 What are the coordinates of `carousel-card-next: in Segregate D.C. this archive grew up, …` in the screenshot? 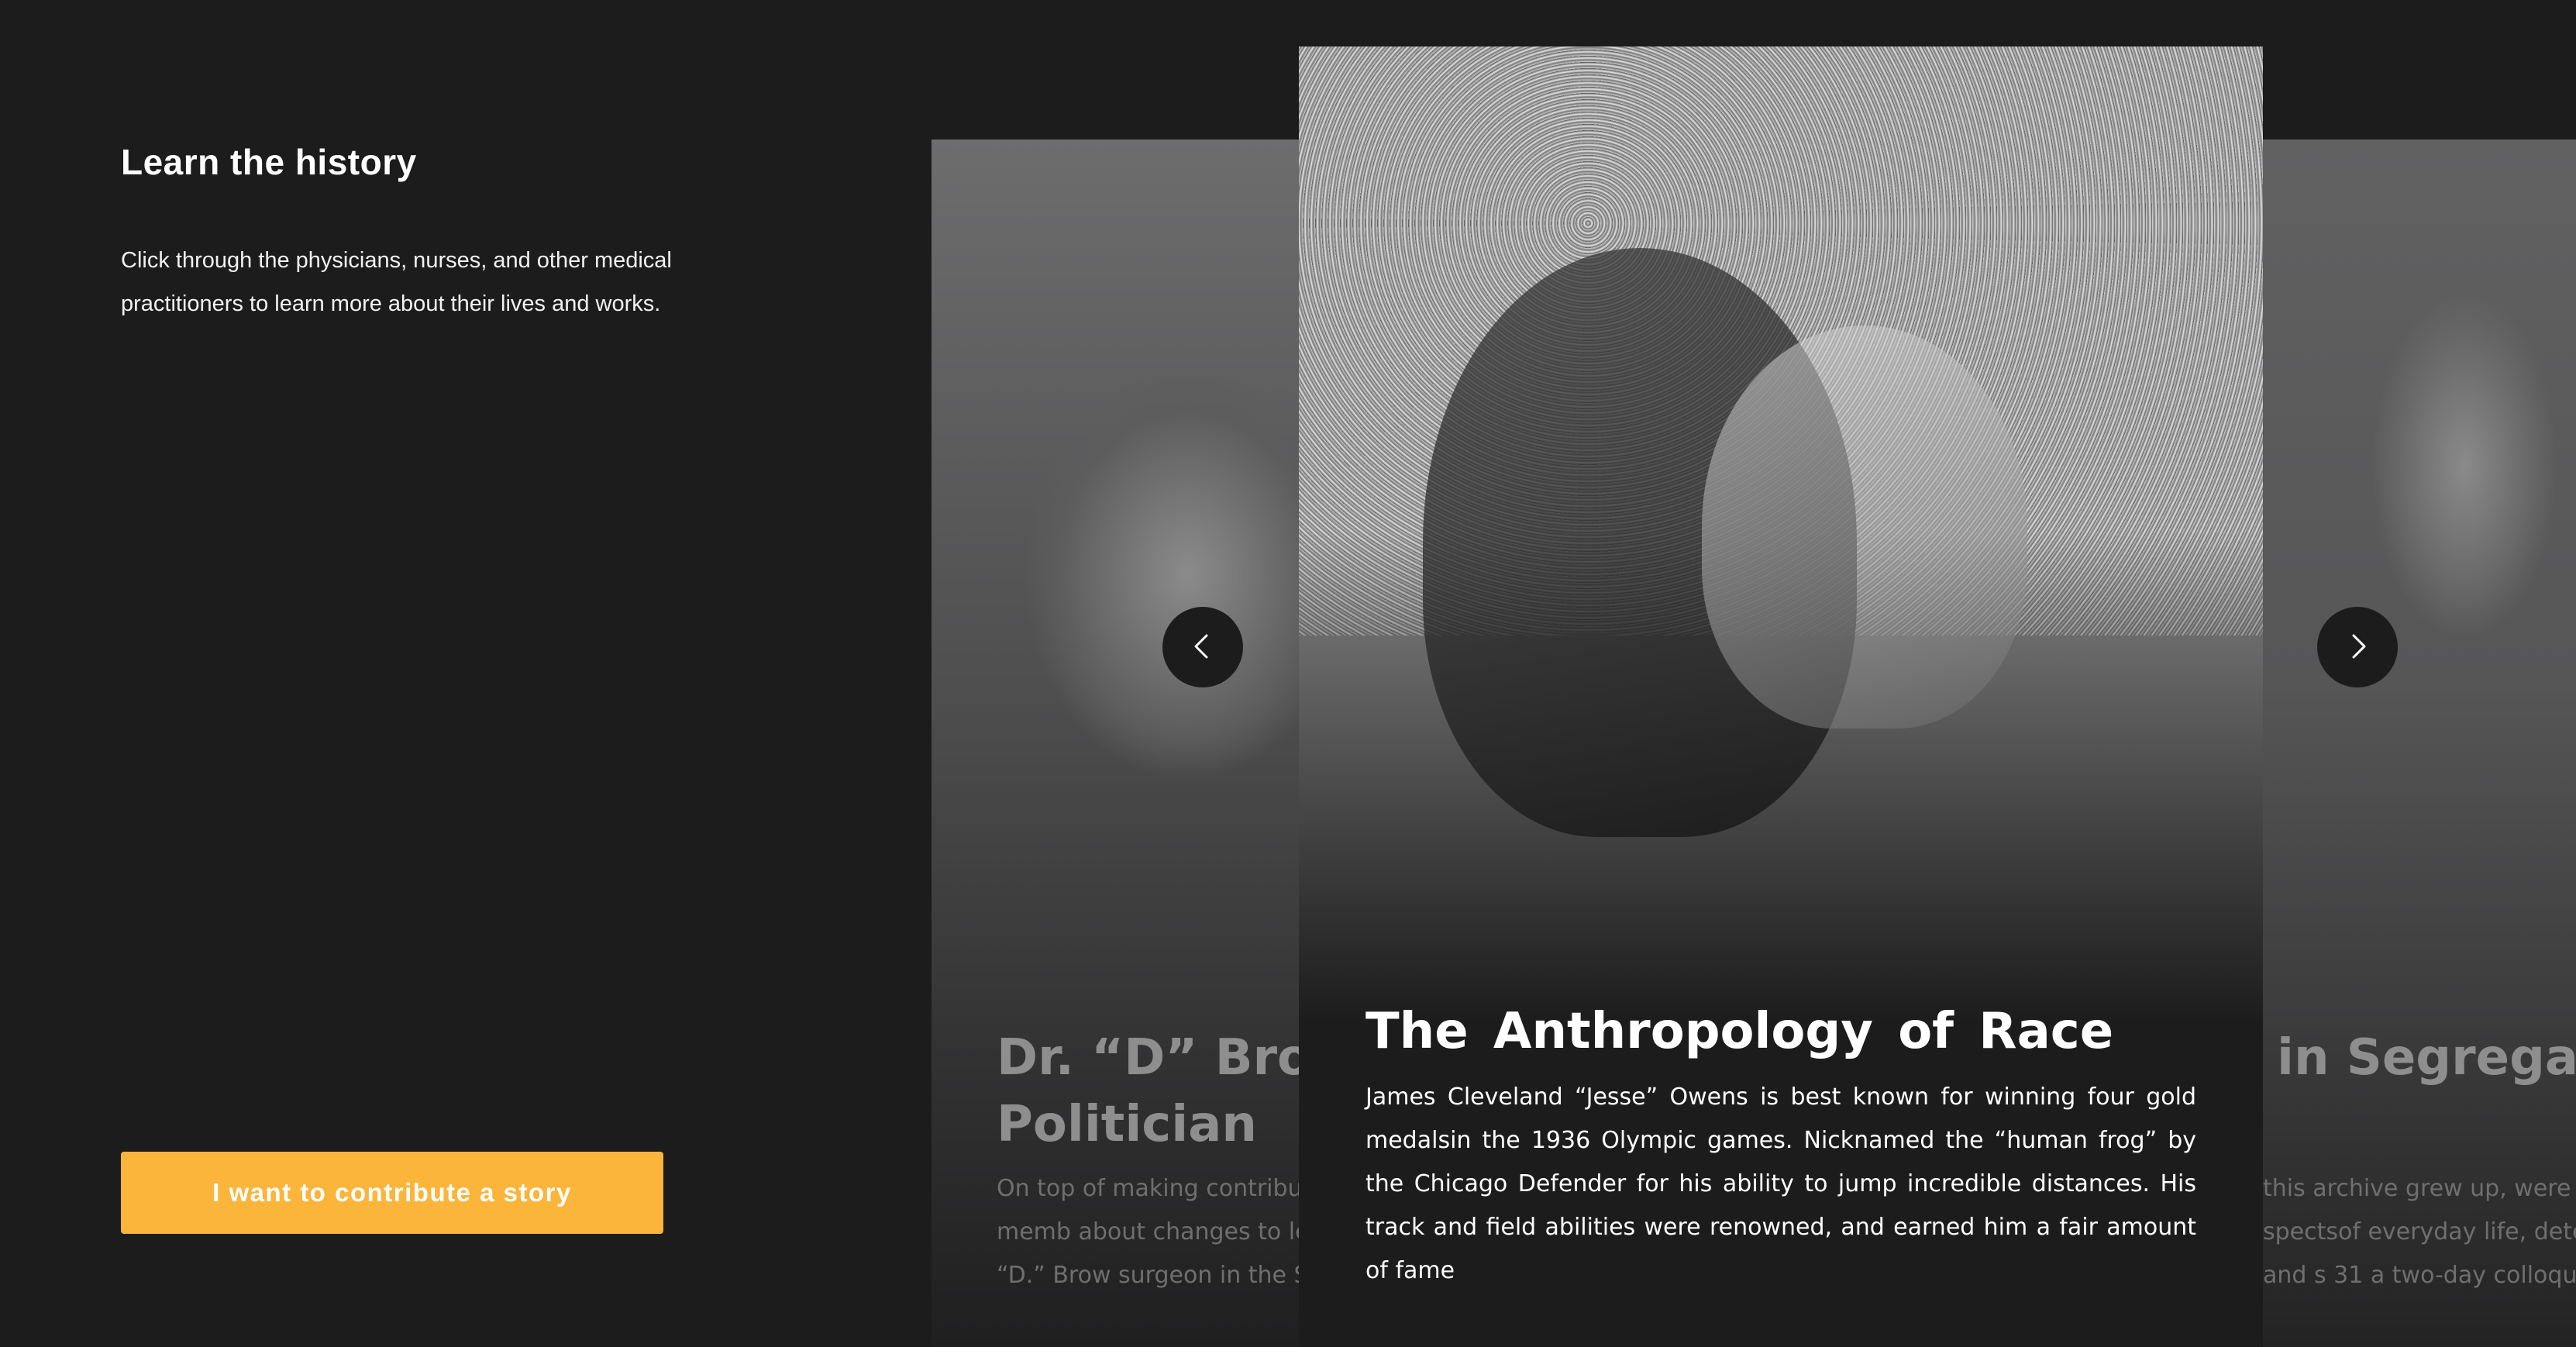 It's located at (2419, 743).